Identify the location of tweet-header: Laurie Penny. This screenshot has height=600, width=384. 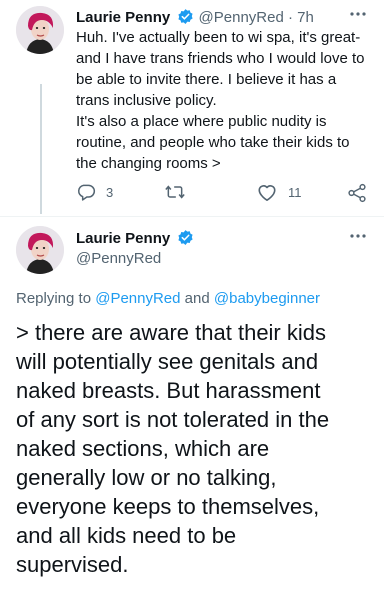
(135, 239).